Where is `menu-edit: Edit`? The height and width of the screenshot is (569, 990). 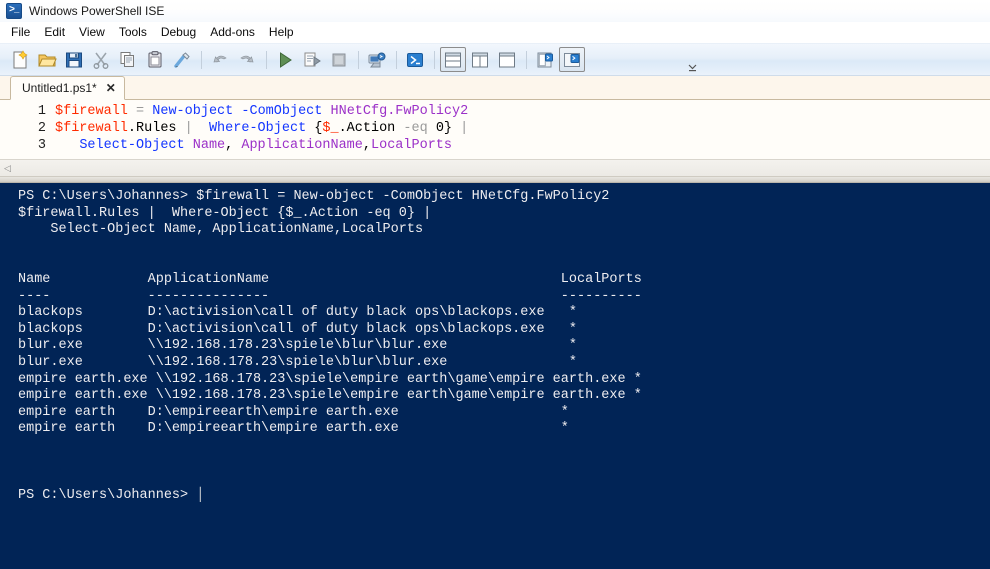 menu-edit: Edit is located at coordinates (54, 32).